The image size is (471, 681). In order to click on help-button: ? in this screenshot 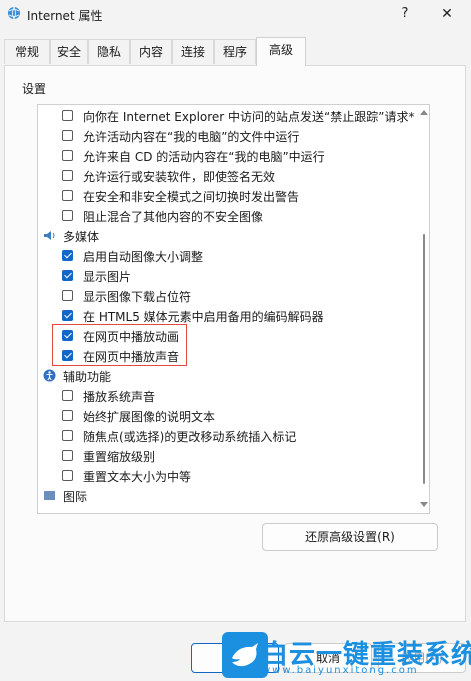, I will do `click(405, 14)`.